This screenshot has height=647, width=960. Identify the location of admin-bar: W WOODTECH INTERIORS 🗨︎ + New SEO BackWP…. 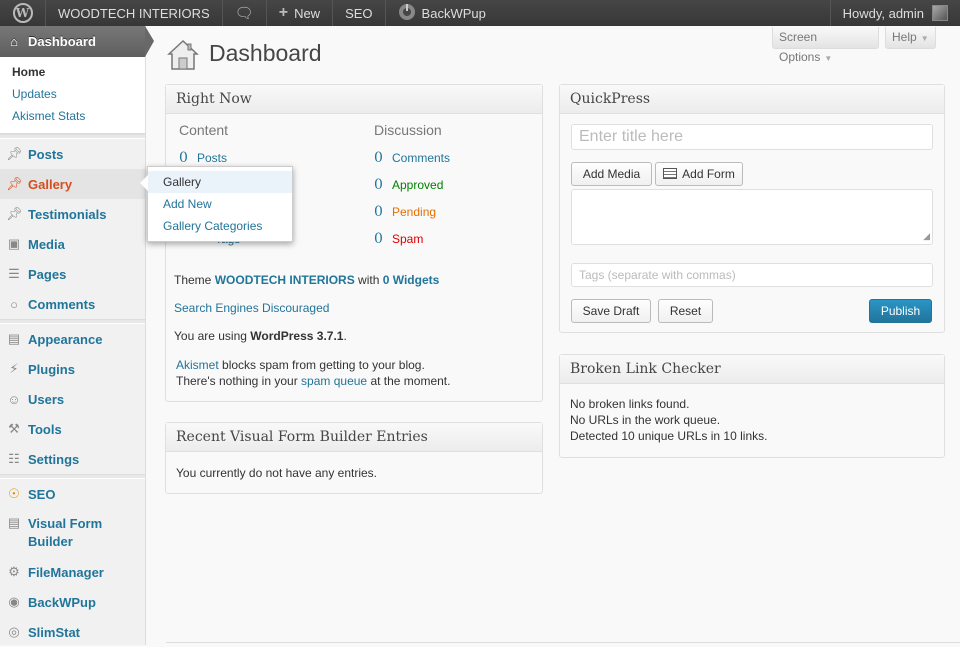
(480, 13).